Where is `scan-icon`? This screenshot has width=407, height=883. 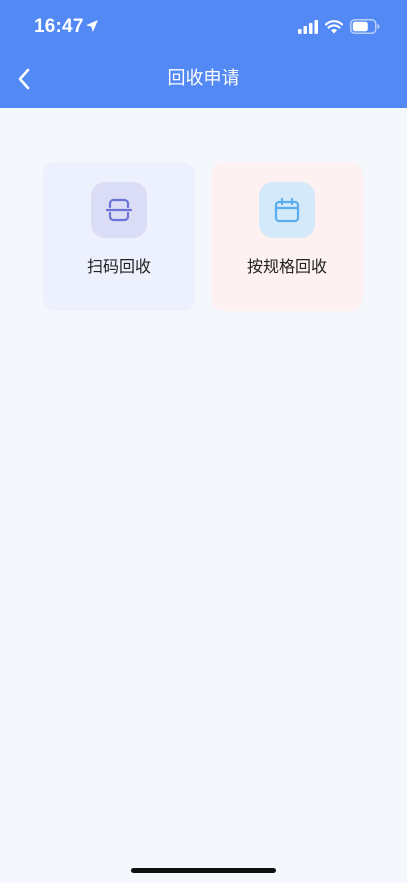
scan-icon is located at coordinates (119, 210).